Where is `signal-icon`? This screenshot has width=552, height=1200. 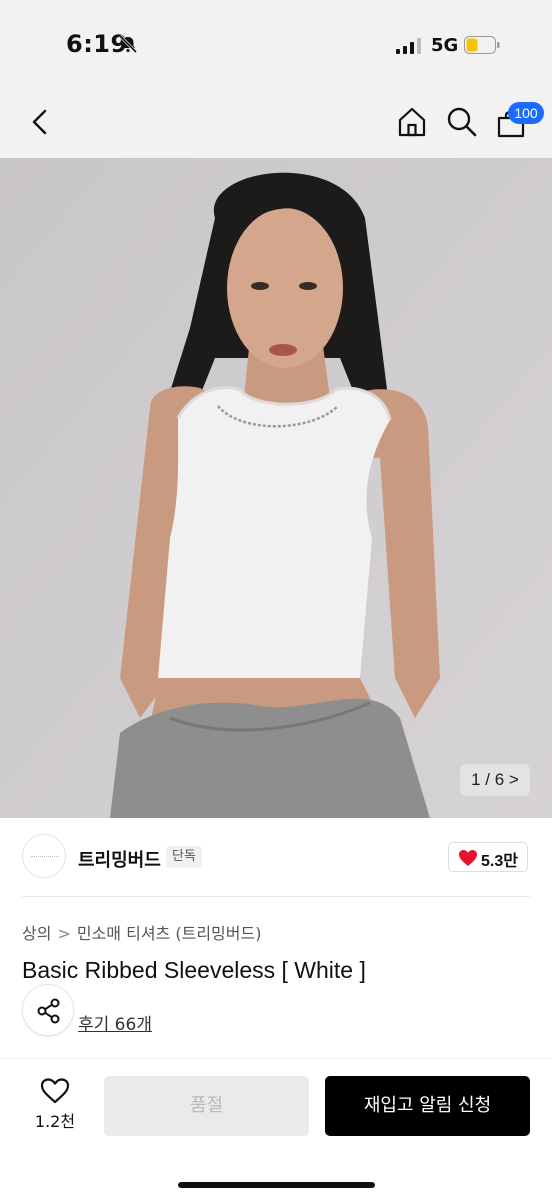
signal-icon is located at coordinates (408, 46).